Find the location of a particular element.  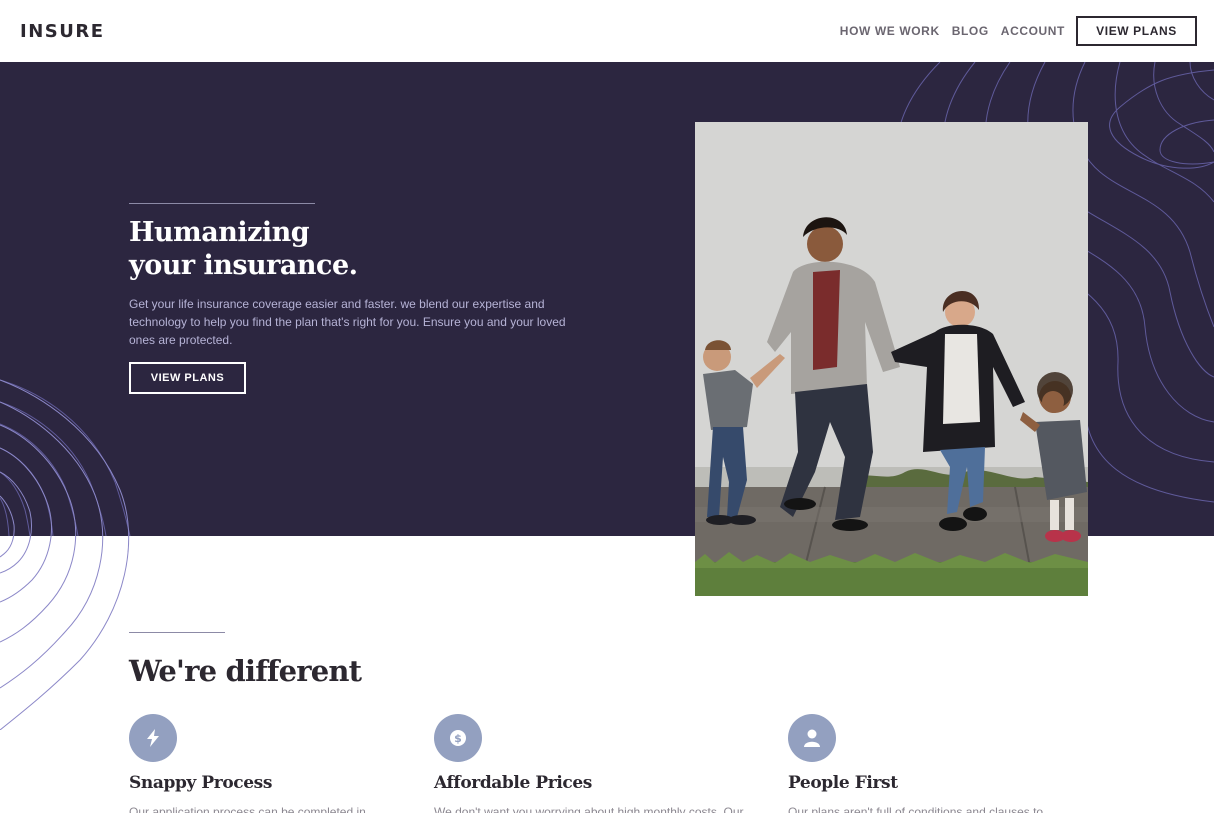

nav-link-account: ACCOUNT is located at coordinates (1033, 31).